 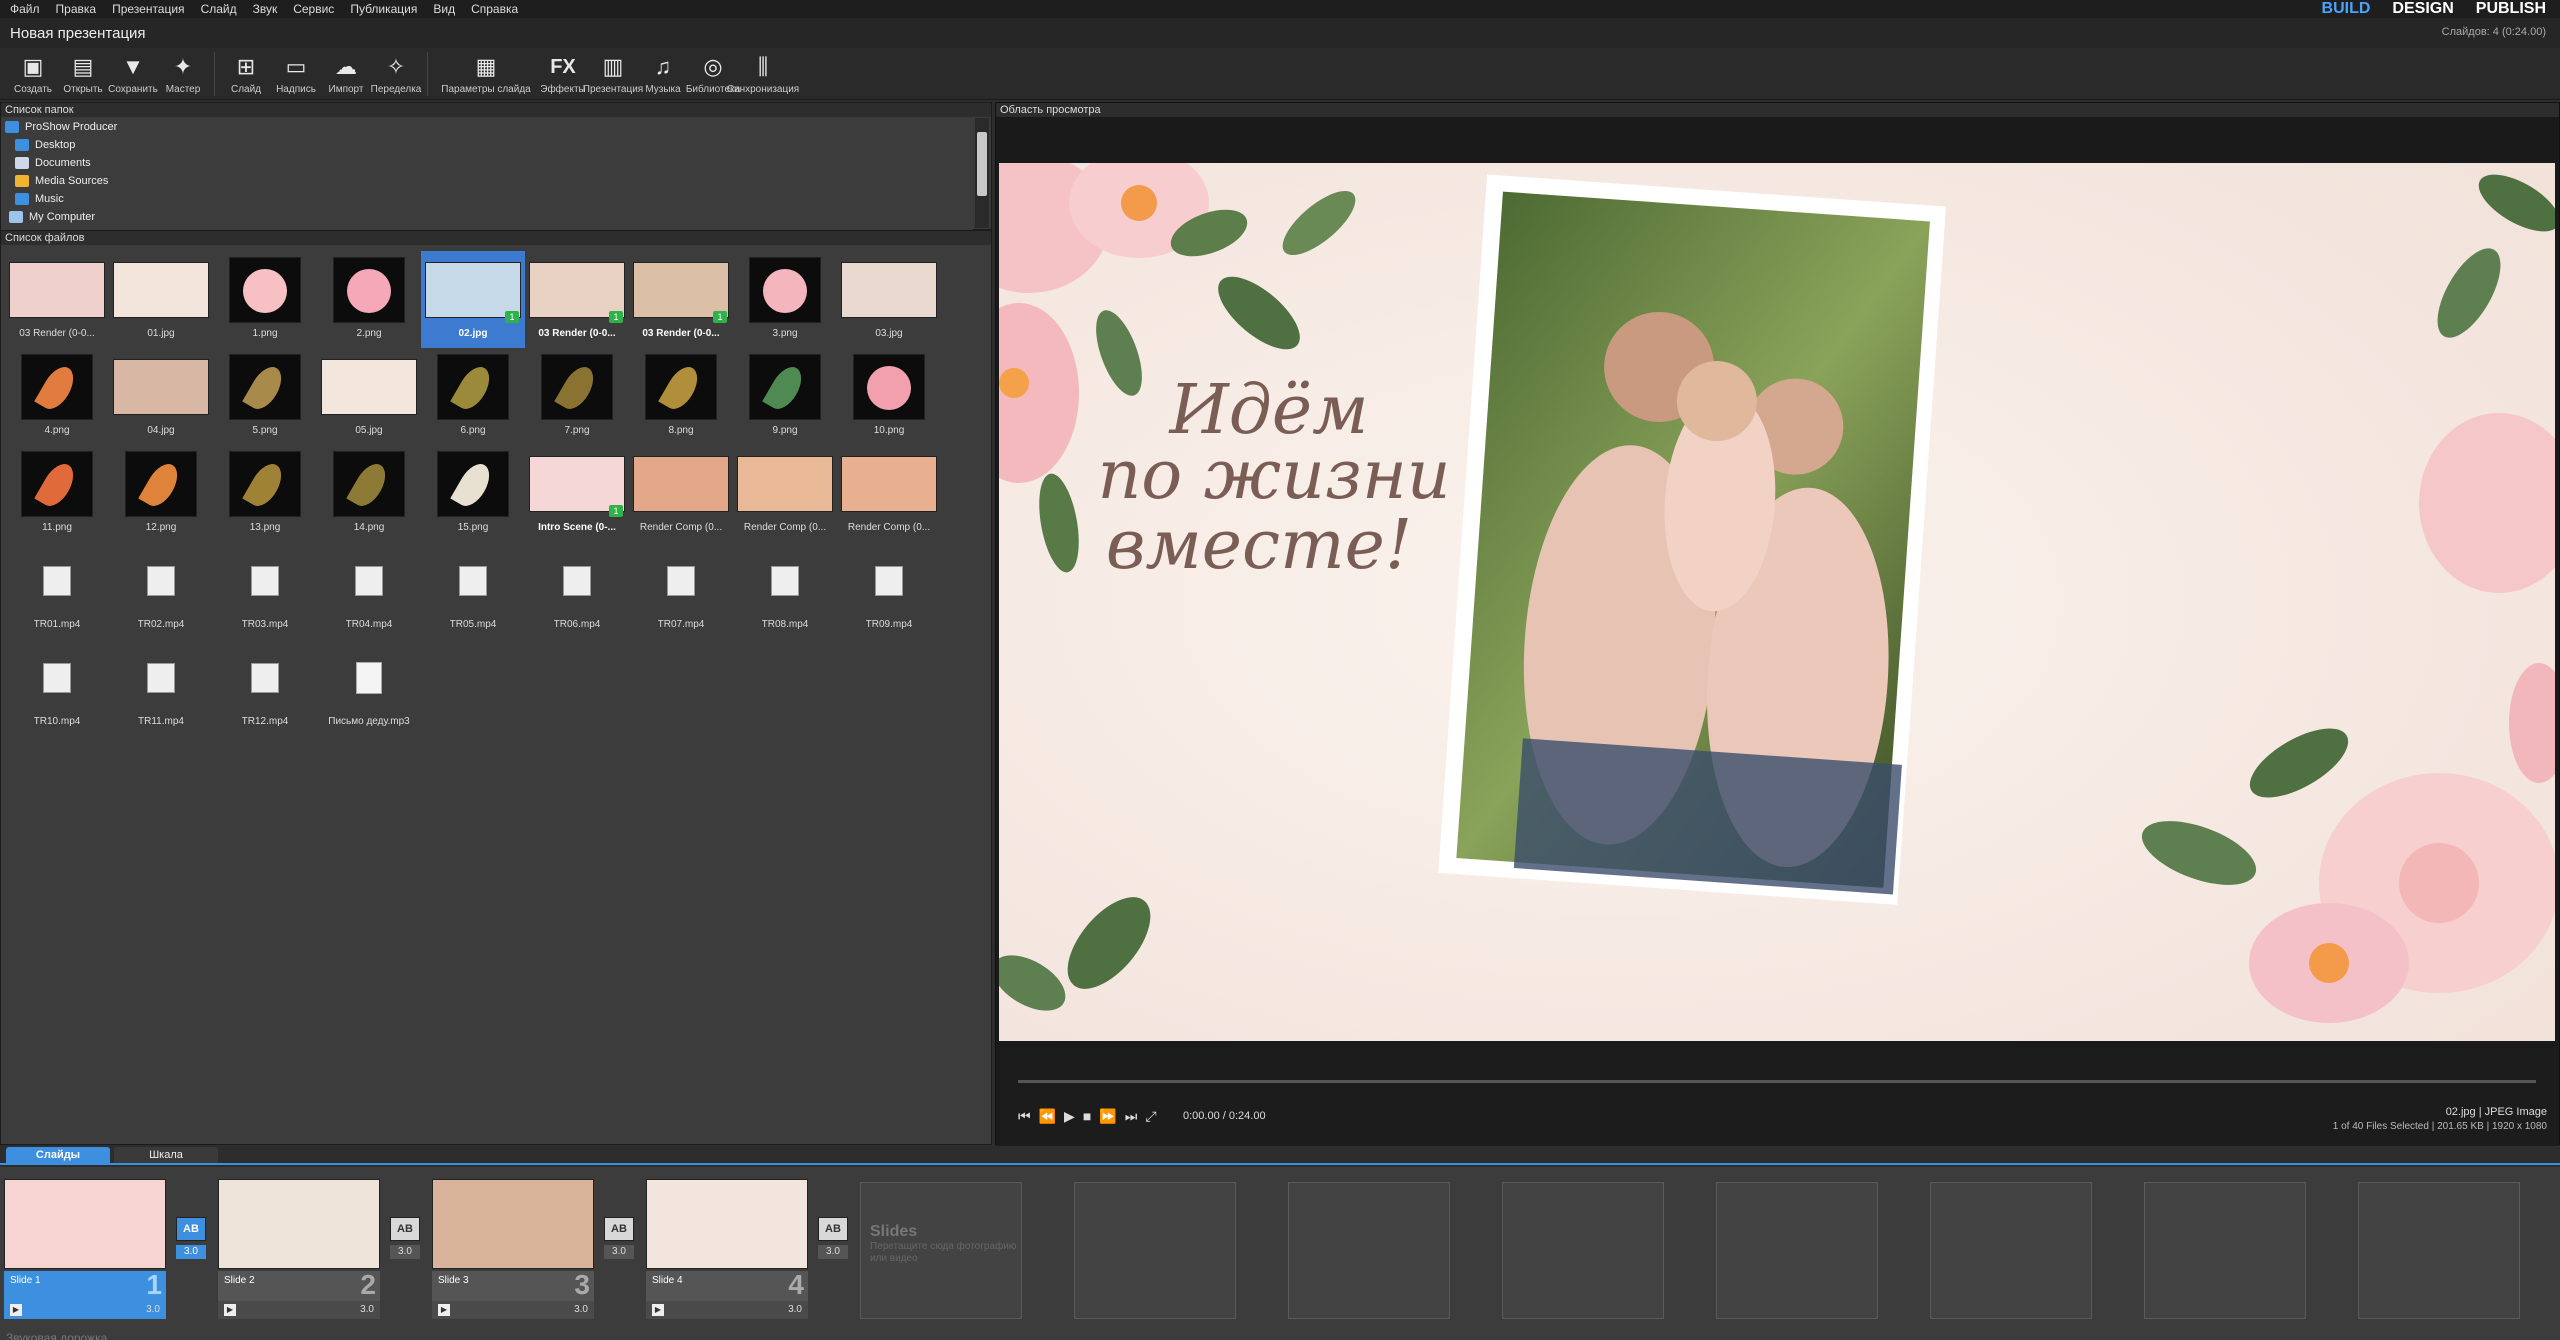 What do you see at coordinates (563, 74) in the screenshot?
I see `toolbar-button-effects: FX Эффекты` at bounding box center [563, 74].